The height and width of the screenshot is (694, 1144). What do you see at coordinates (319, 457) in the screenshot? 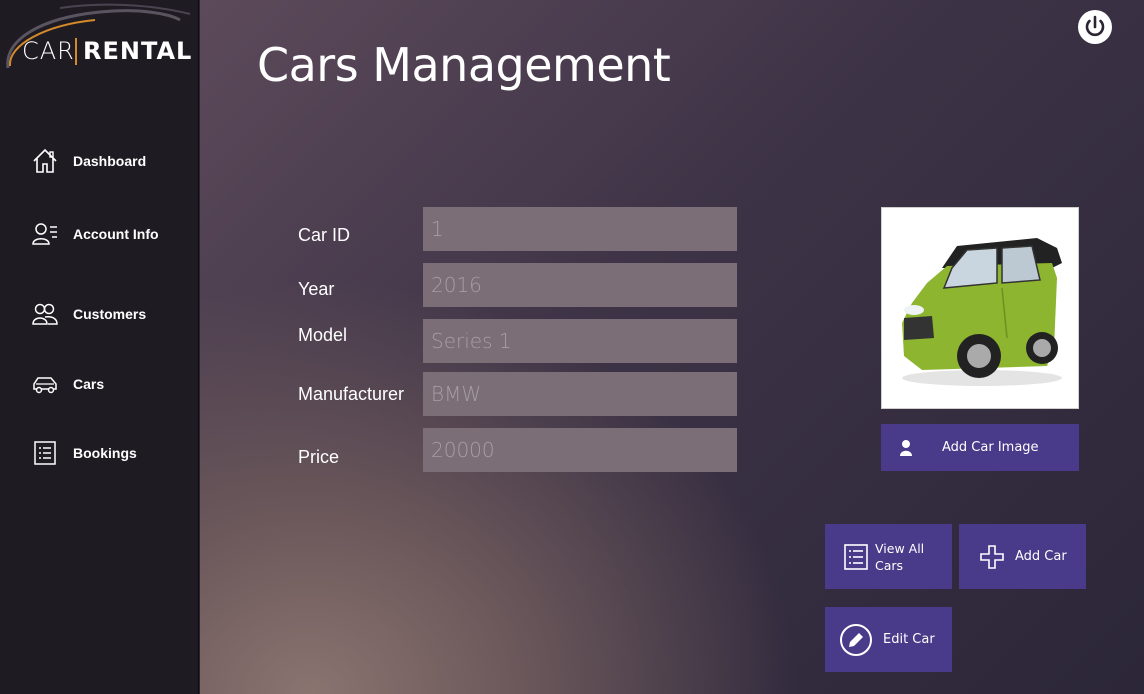
I see `price-label: Price` at bounding box center [319, 457].